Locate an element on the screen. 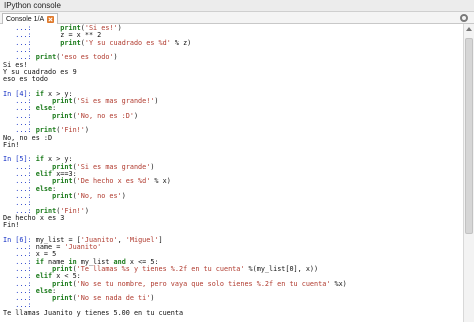 Image resolution: width=474 pixels, height=322 pixels. gear-icon is located at coordinates (464, 18).